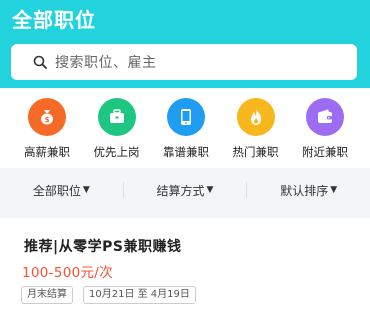  What do you see at coordinates (116, 152) in the screenshot?
I see `category-label: 优先上岗` at bounding box center [116, 152].